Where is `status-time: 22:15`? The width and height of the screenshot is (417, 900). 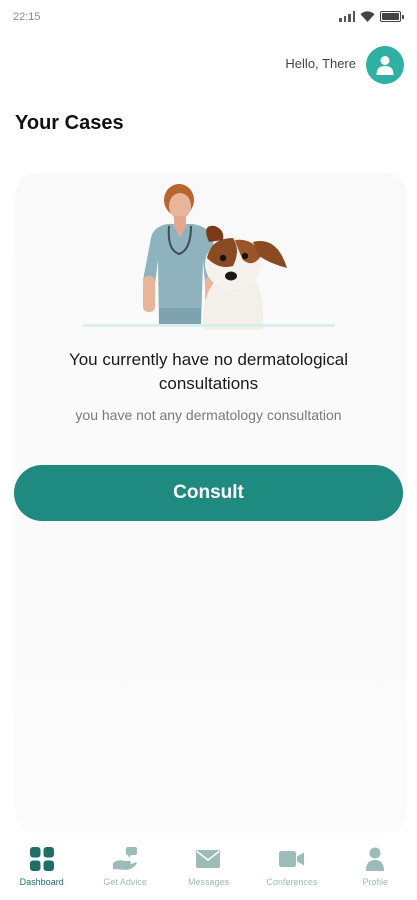
status-time: 22:15 is located at coordinates (27, 17).